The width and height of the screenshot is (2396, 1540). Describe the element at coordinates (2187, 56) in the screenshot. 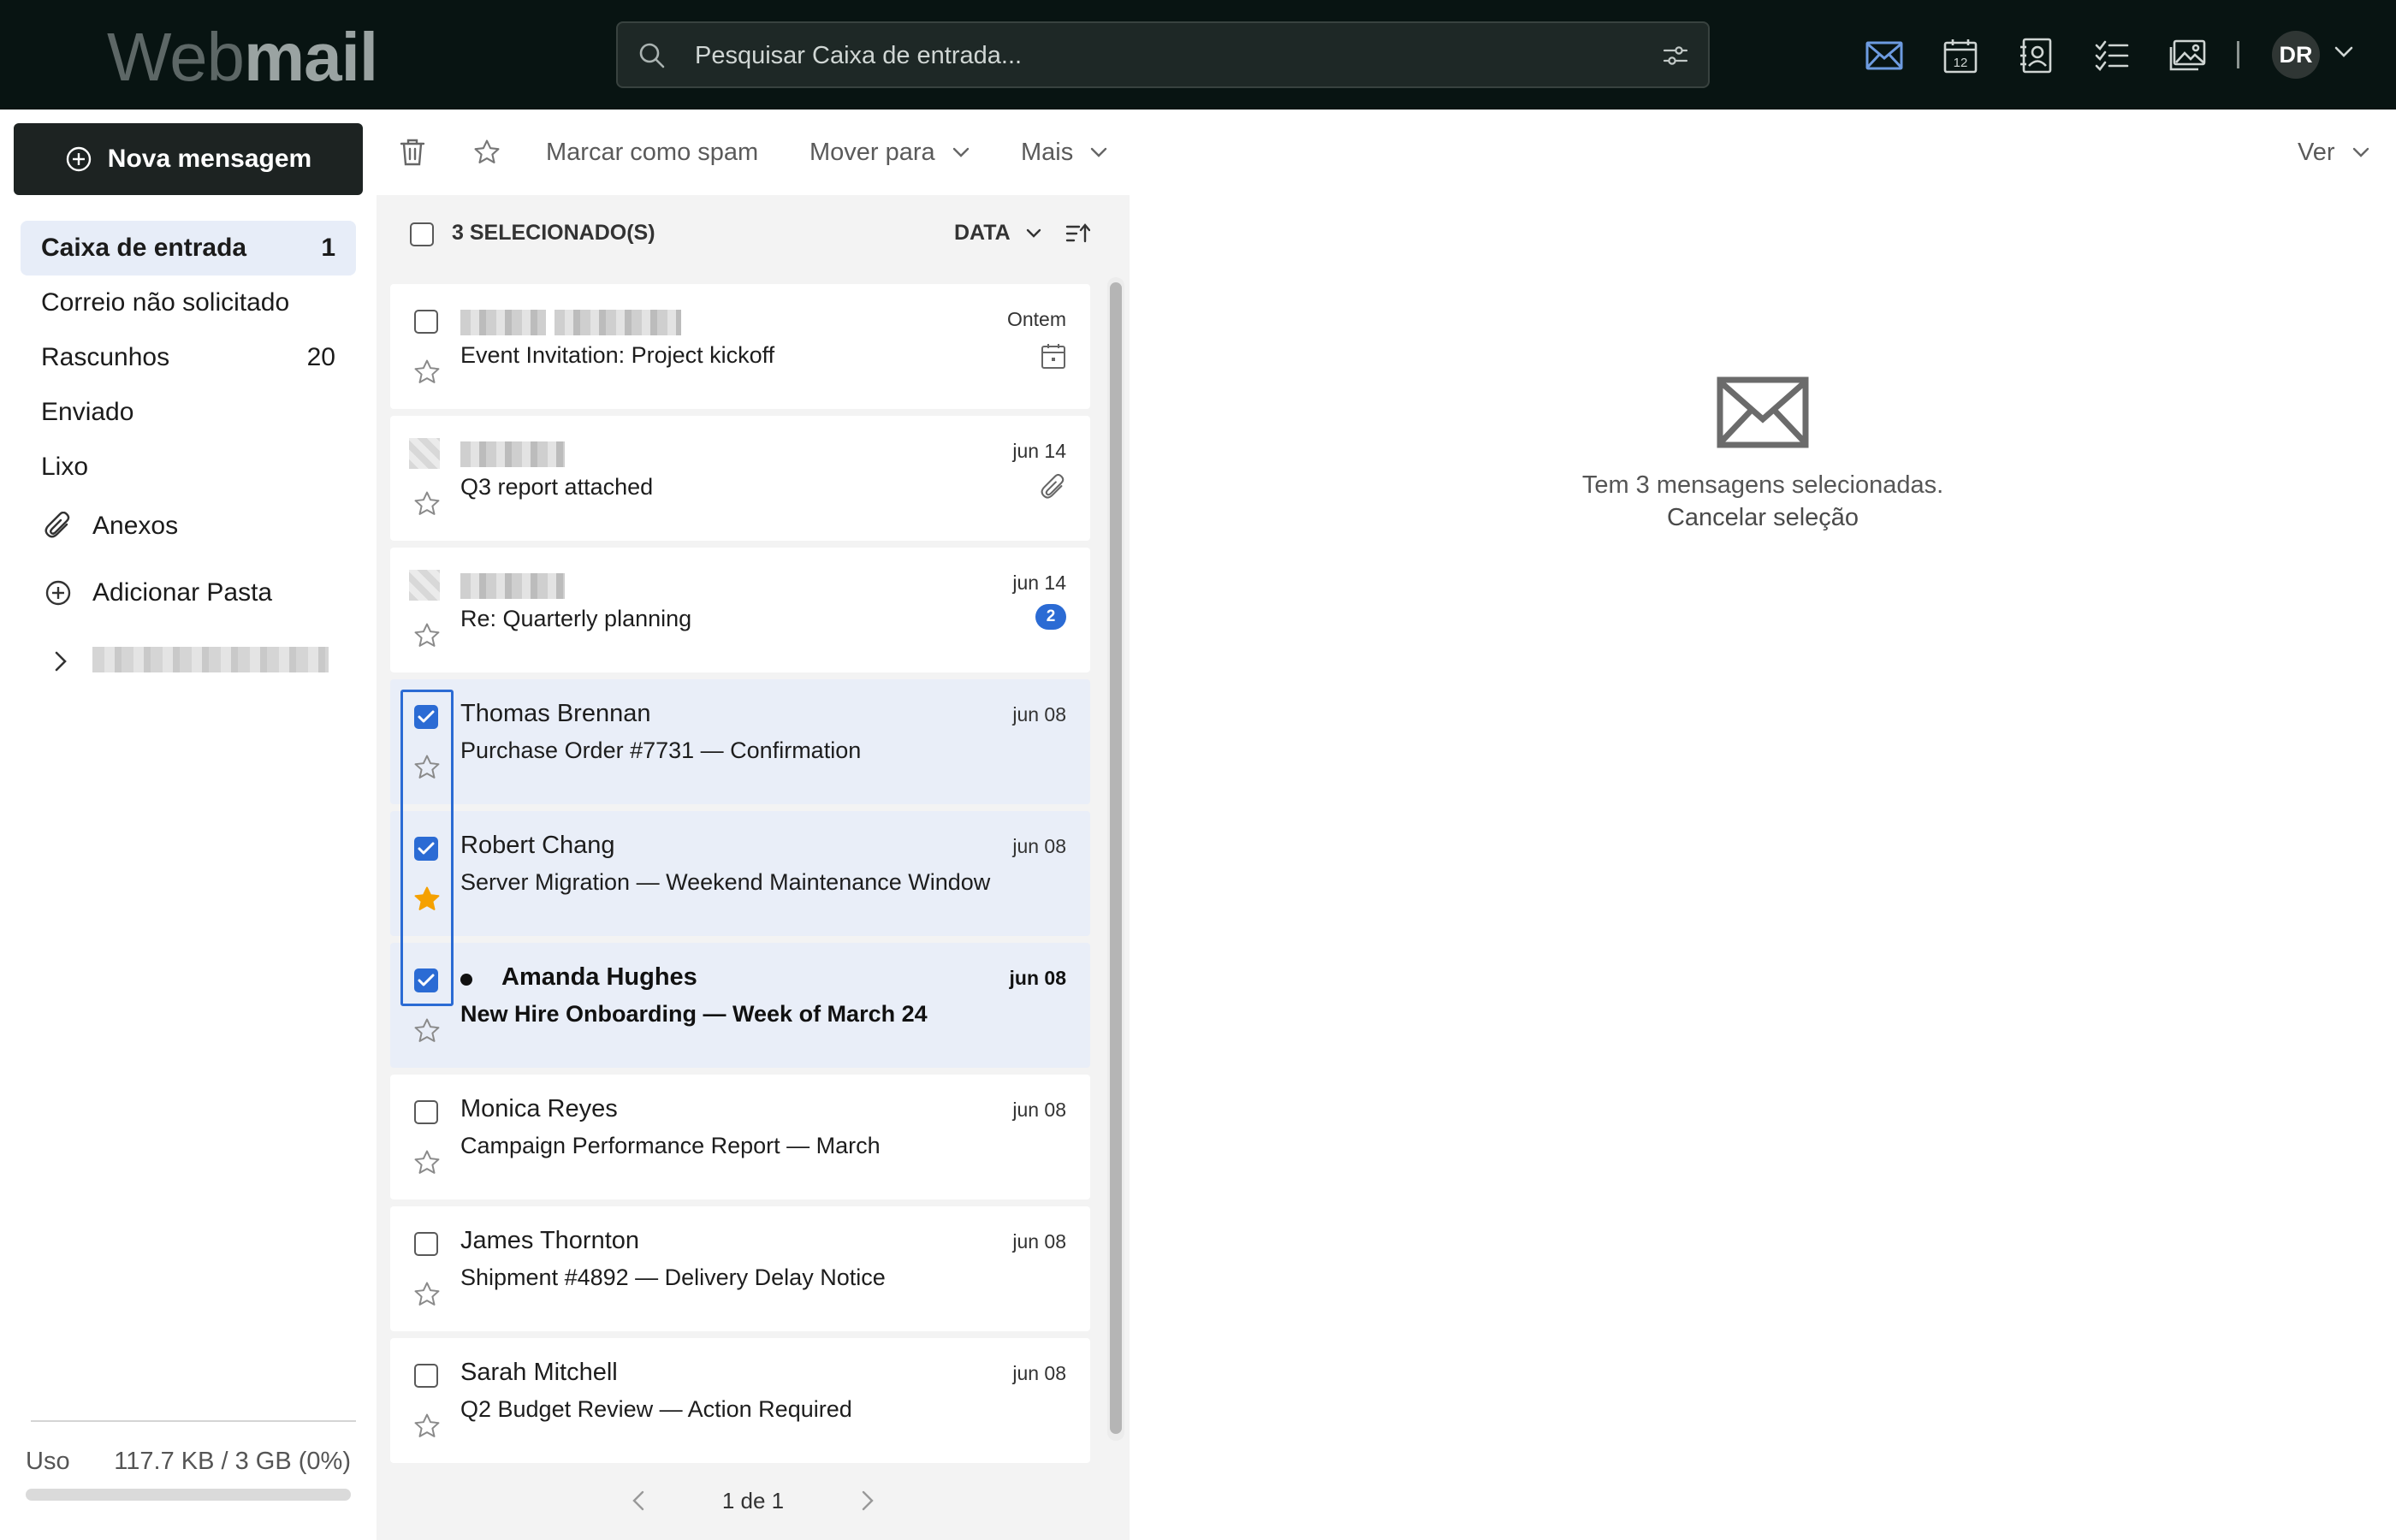

I see `photos-icon` at that location.